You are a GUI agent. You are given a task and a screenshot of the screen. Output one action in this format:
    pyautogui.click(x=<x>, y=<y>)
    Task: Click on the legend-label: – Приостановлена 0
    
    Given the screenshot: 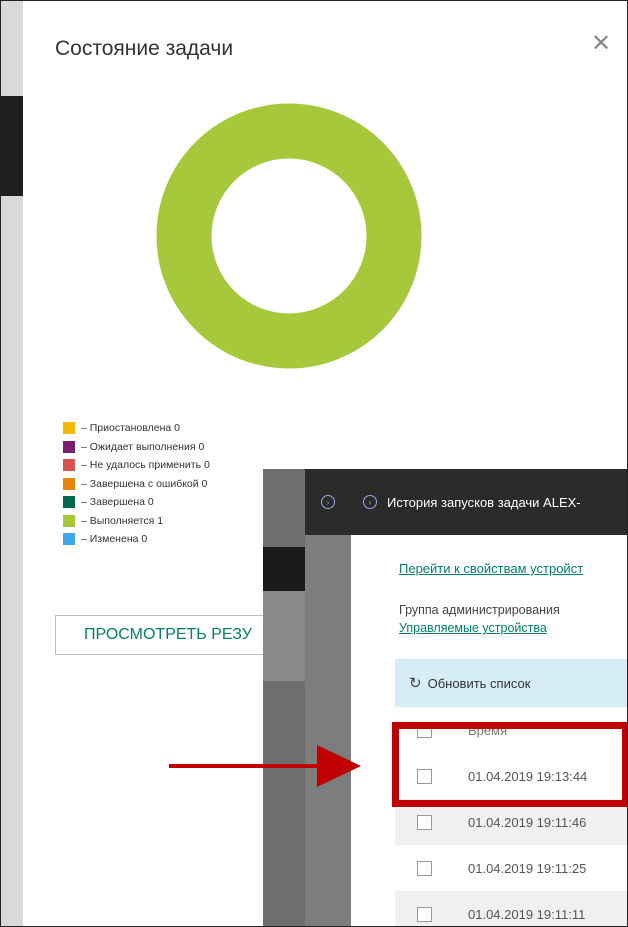 What is the action you would take?
    pyautogui.click(x=130, y=428)
    